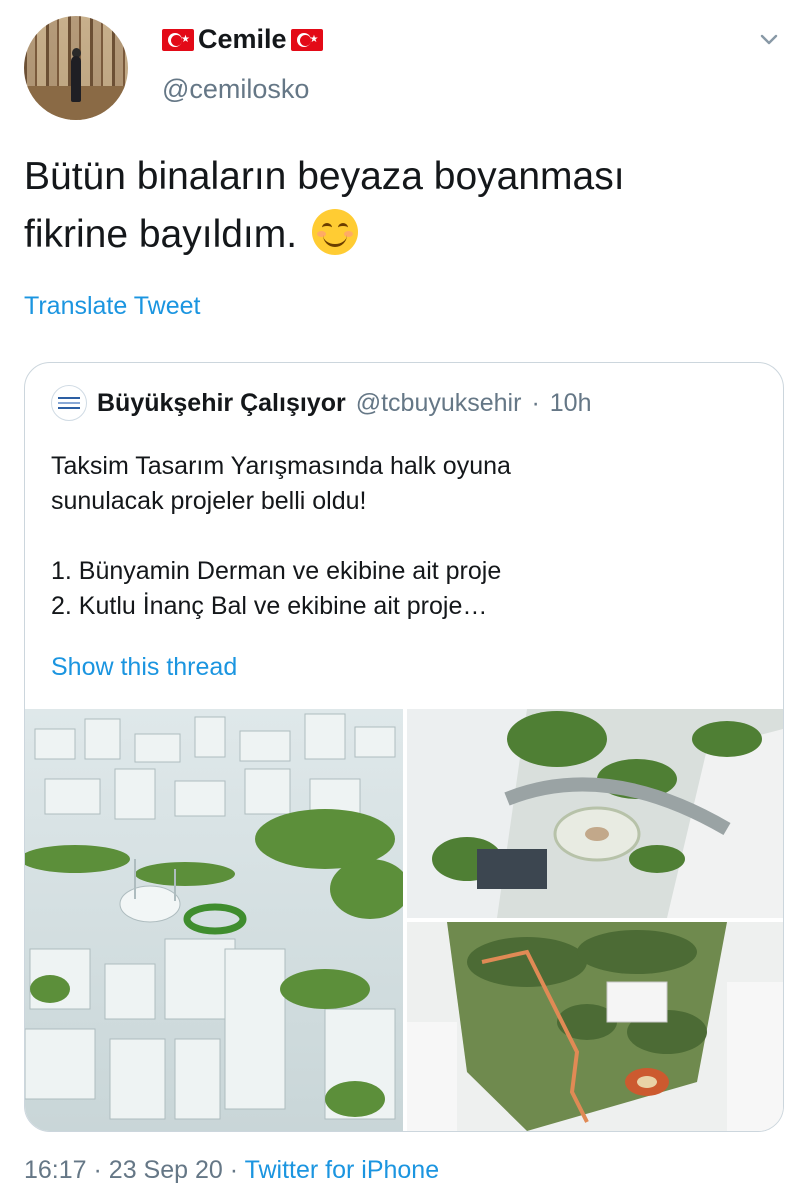 Image resolution: width=808 pixels, height=1200 pixels. What do you see at coordinates (276, 571) in the screenshot?
I see `quoted-text-line: 1. Bünyamin Derman ve ekibine ait proje` at bounding box center [276, 571].